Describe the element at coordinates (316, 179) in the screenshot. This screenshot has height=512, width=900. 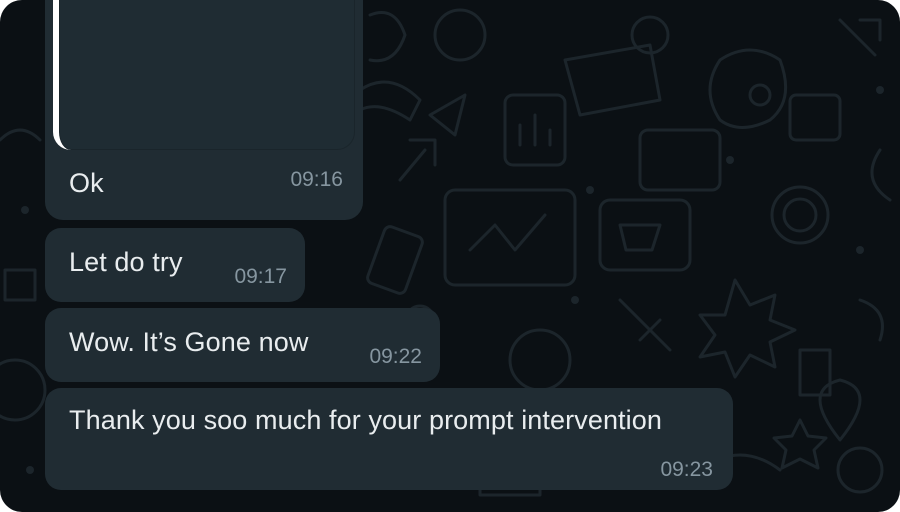
I see `message-timestamp: 09:16` at that location.